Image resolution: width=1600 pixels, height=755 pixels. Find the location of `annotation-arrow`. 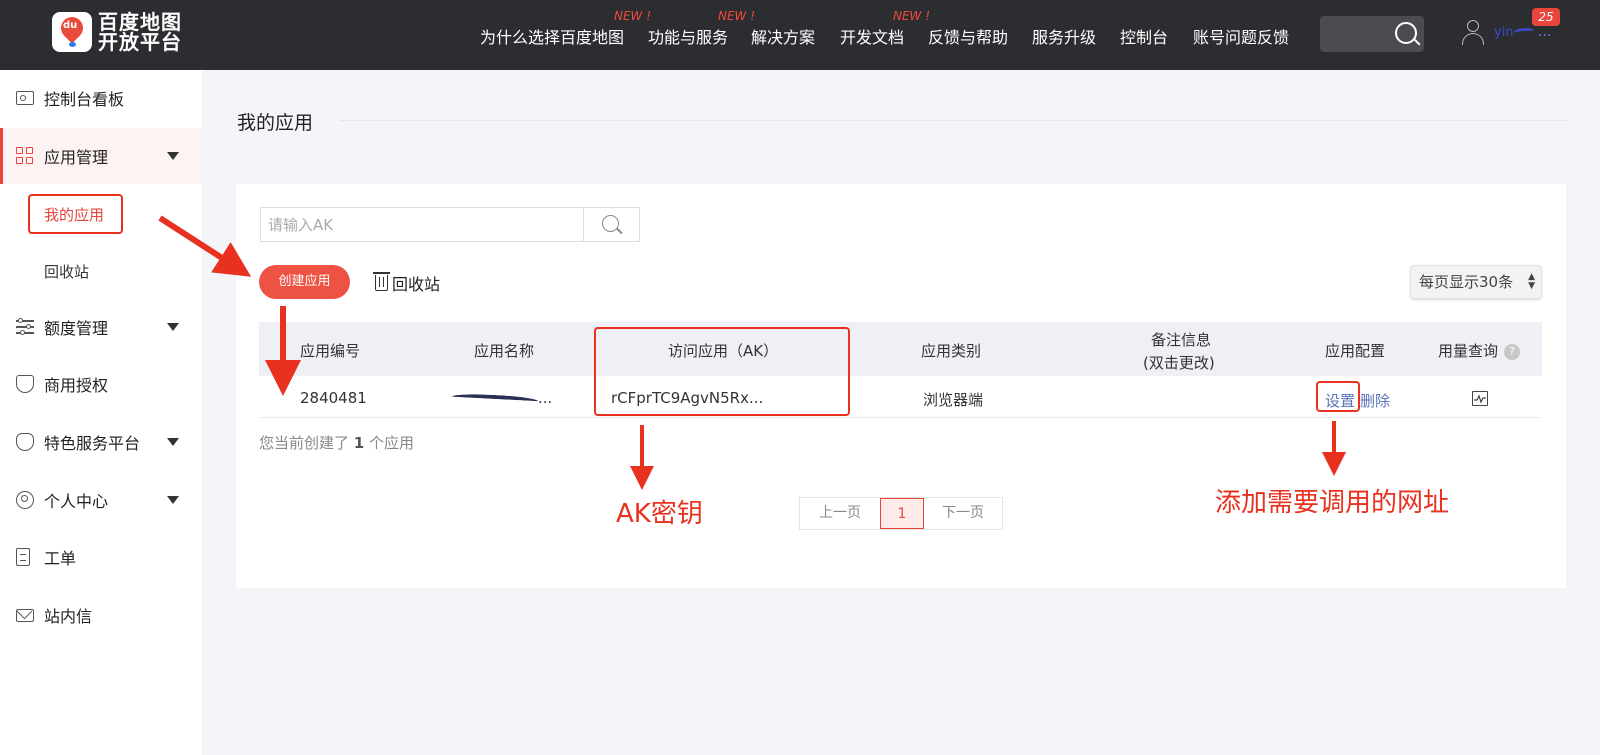

annotation-arrow is located at coordinates (205, 246).